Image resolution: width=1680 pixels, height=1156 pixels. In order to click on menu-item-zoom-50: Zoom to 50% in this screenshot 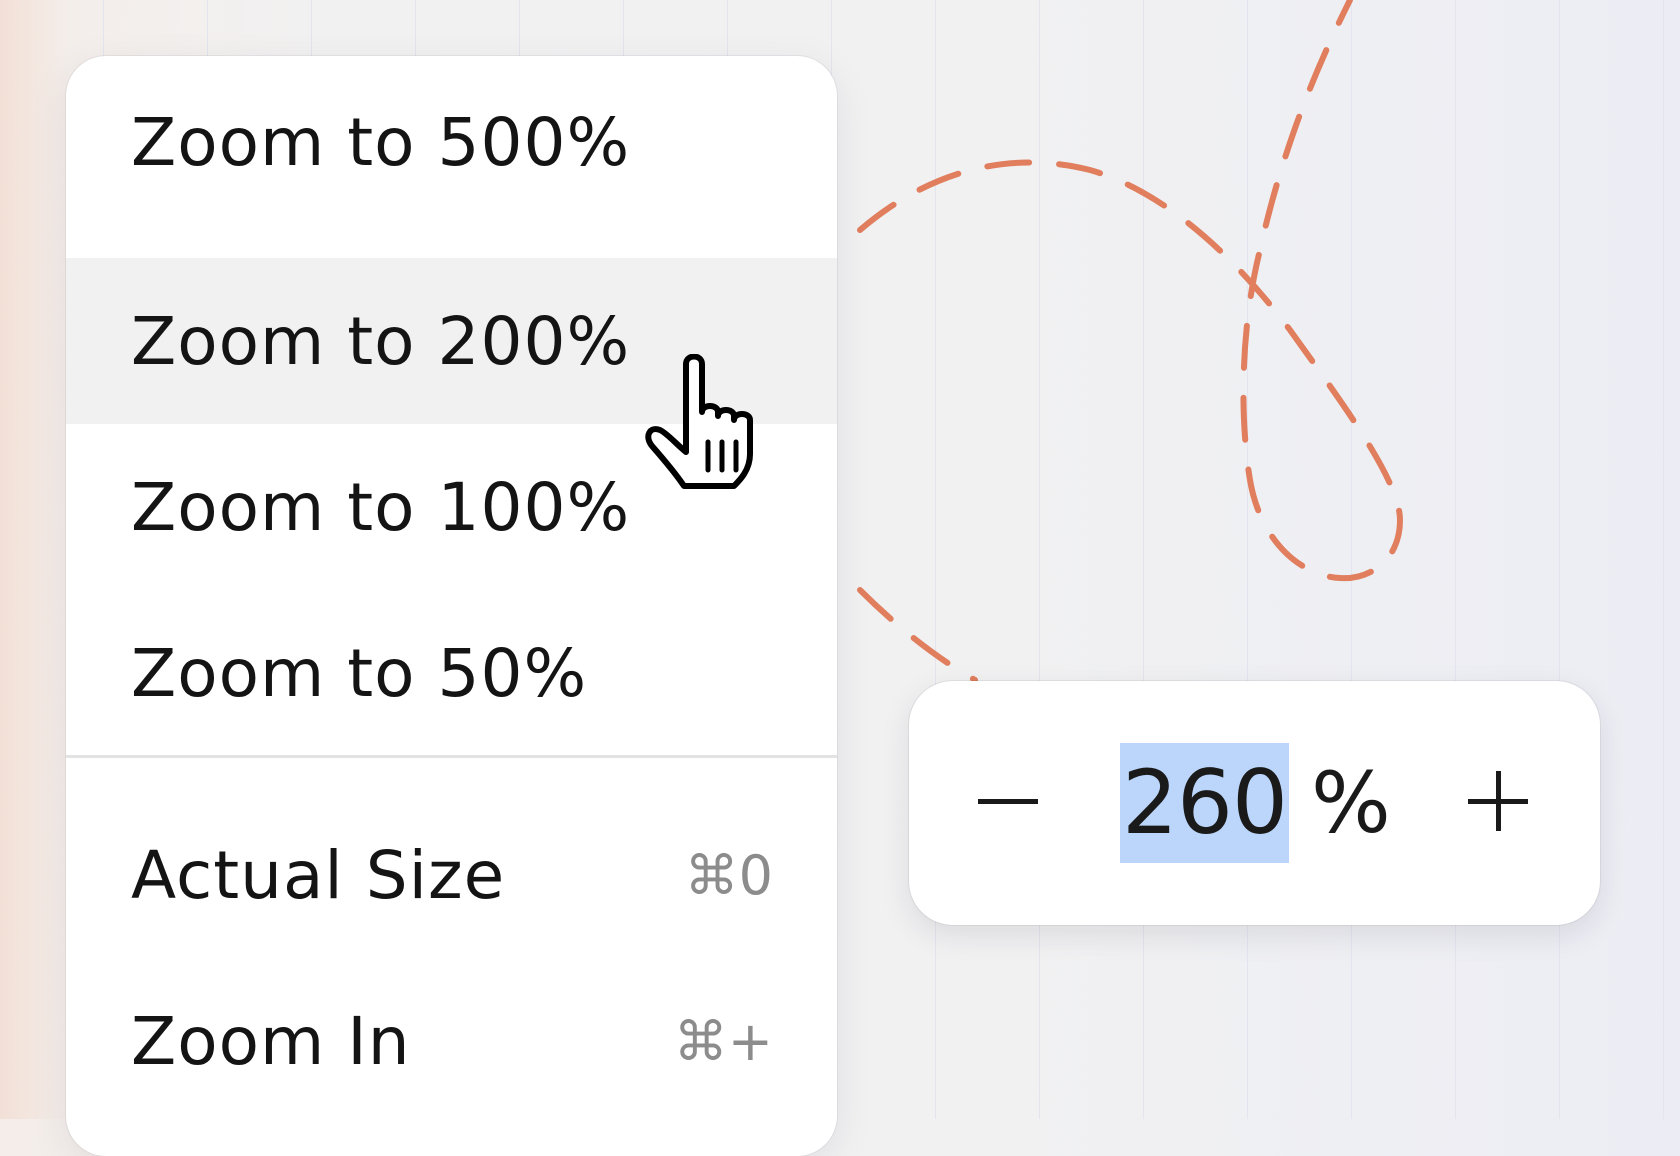, I will do `click(451, 673)`.